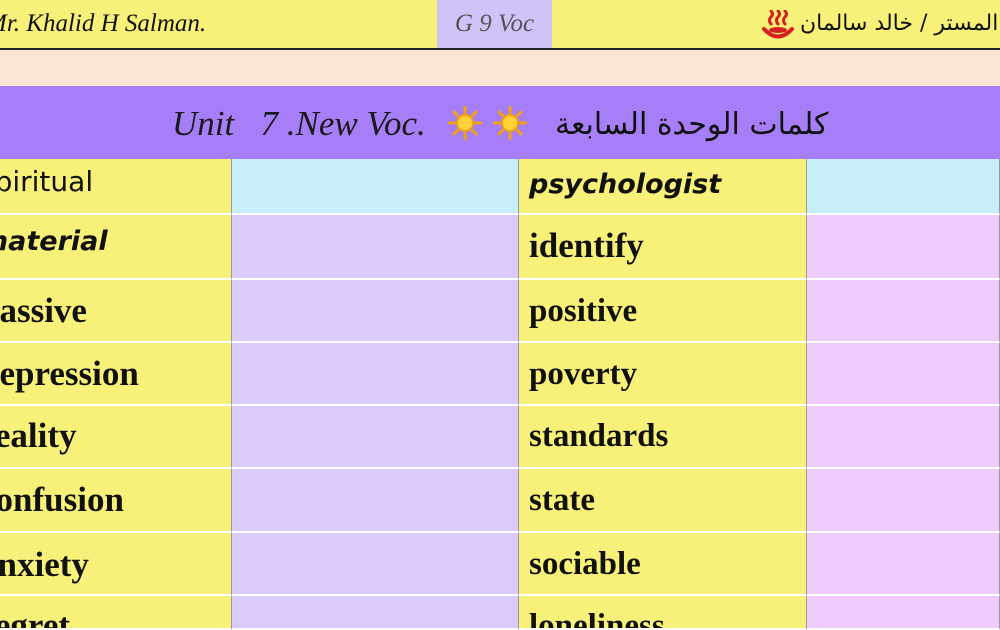 Image resolution: width=1000 pixels, height=630 pixels. I want to click on vocab-word: state, so click(562, 500).